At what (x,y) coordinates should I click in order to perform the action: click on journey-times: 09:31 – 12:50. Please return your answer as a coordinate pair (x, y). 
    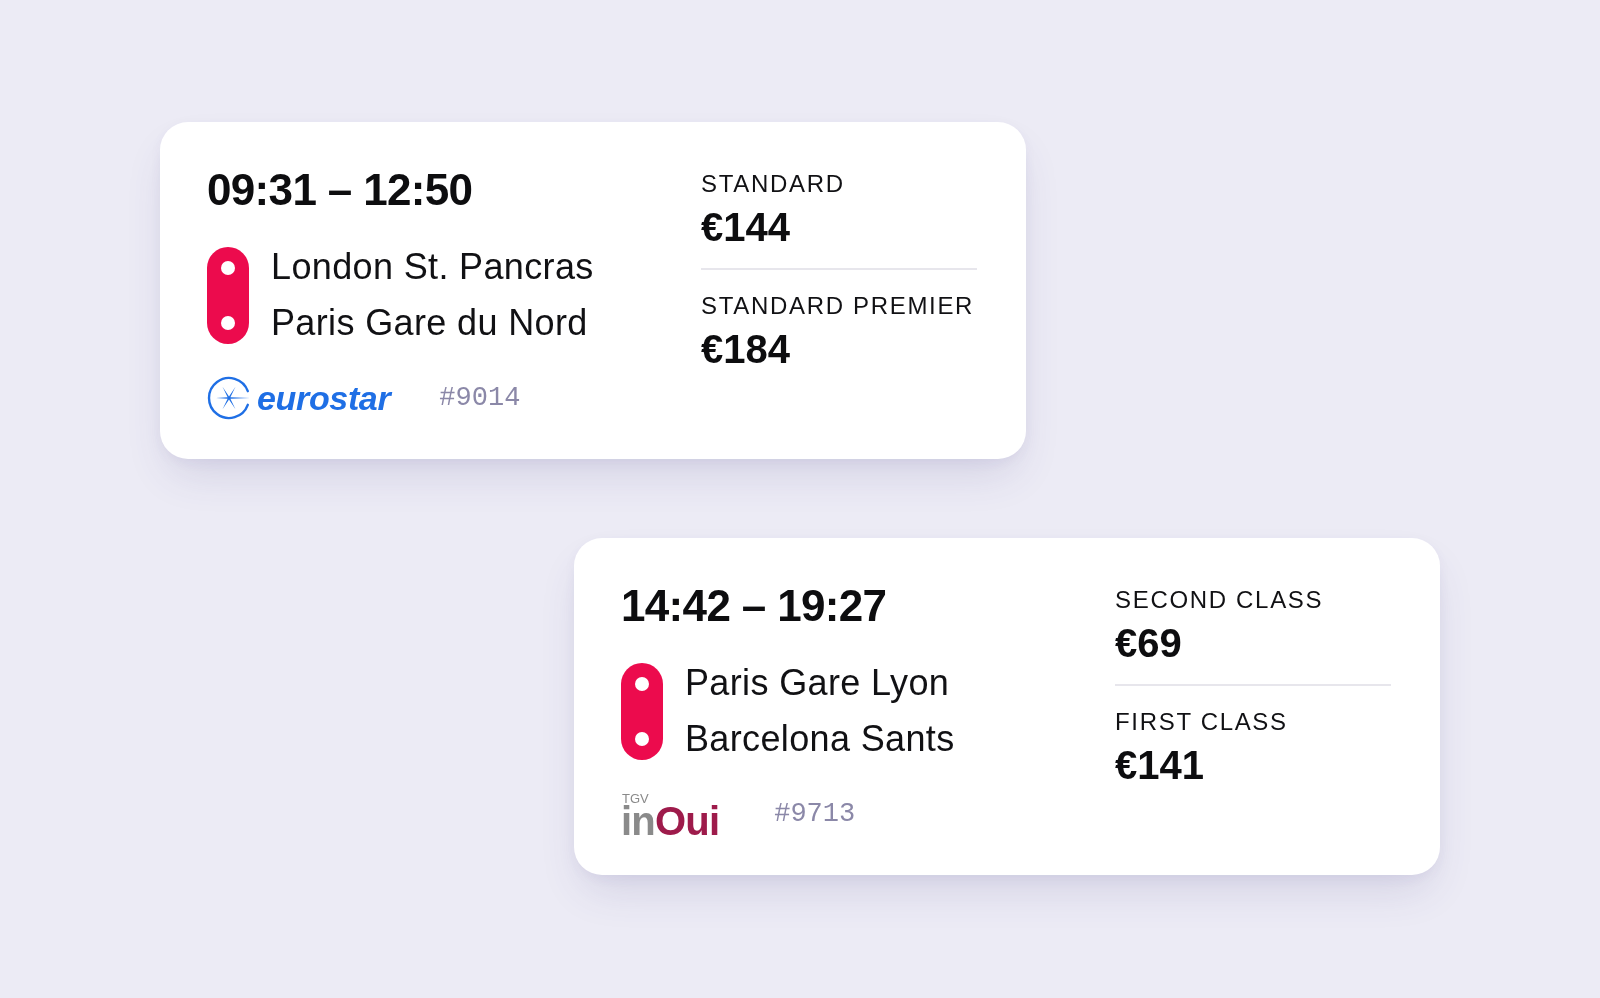
    Looking at the image, I should click on (340, 190).